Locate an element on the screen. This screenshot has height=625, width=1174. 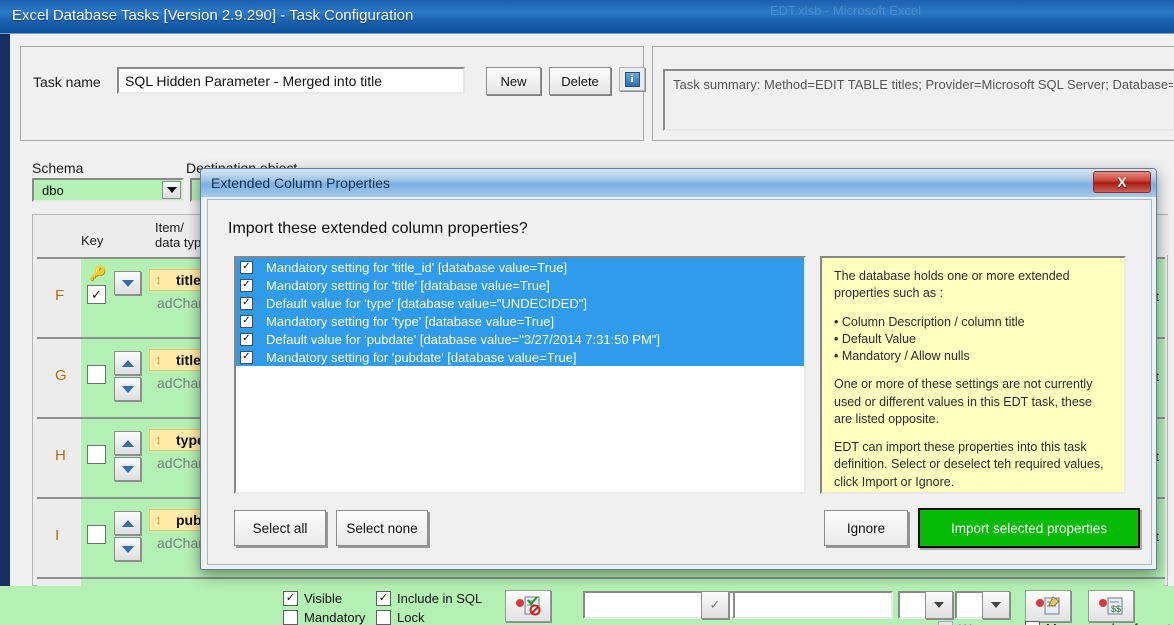
schema-value: dbo is located at coordinates (53, 190).